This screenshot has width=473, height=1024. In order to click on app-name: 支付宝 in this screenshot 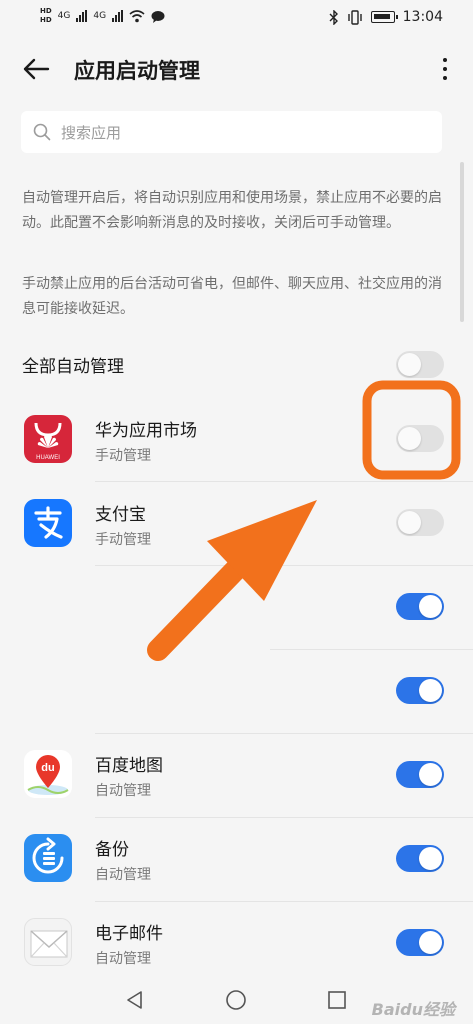, I will do `click(120, 515)`.